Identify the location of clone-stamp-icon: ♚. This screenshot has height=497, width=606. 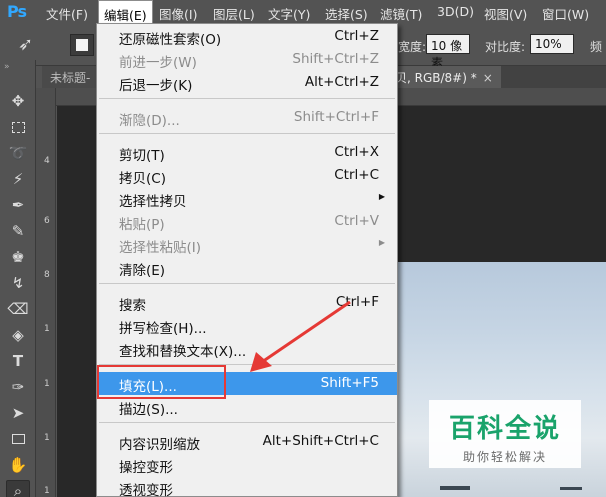
(18, 257).